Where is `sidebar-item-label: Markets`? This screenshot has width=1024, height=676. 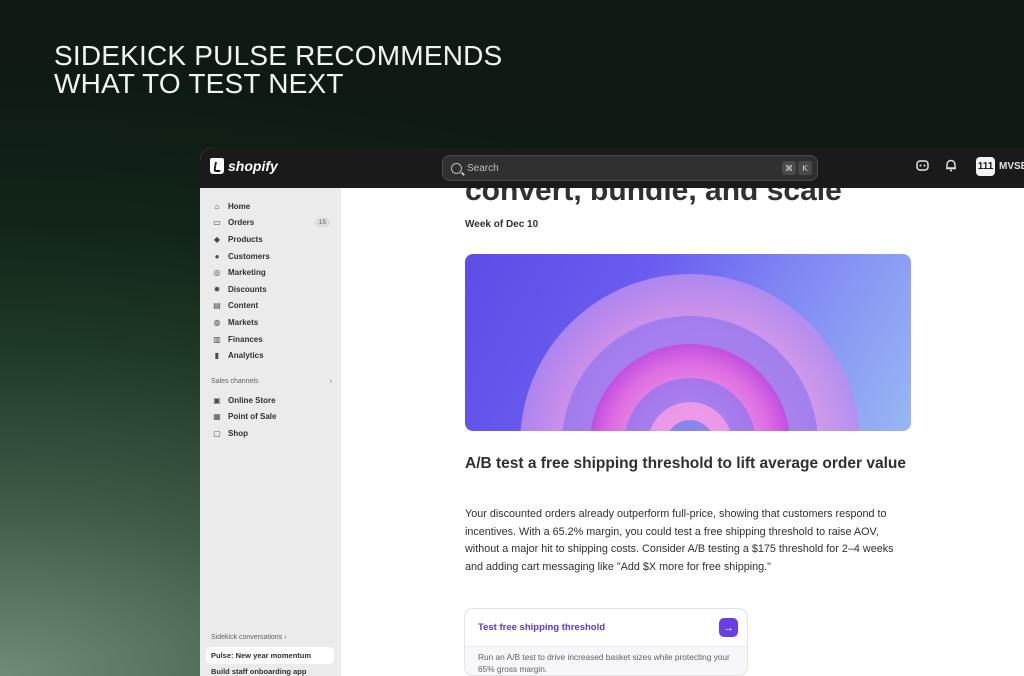
sidebar-item-label: Markets is located at coordinates (243, 322).